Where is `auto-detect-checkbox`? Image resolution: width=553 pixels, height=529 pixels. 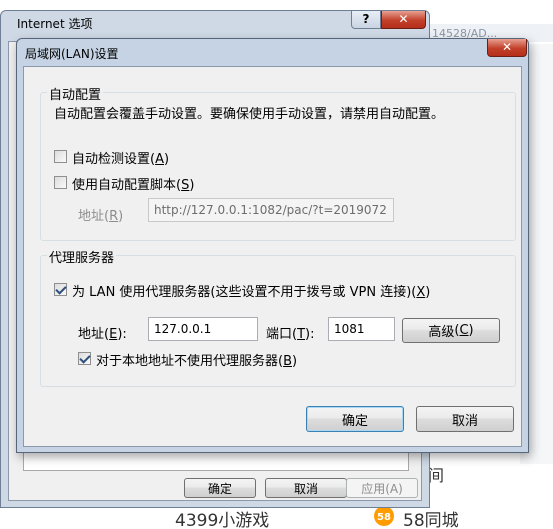 auto-detect-checkbox is located at coordinates (60, 156).